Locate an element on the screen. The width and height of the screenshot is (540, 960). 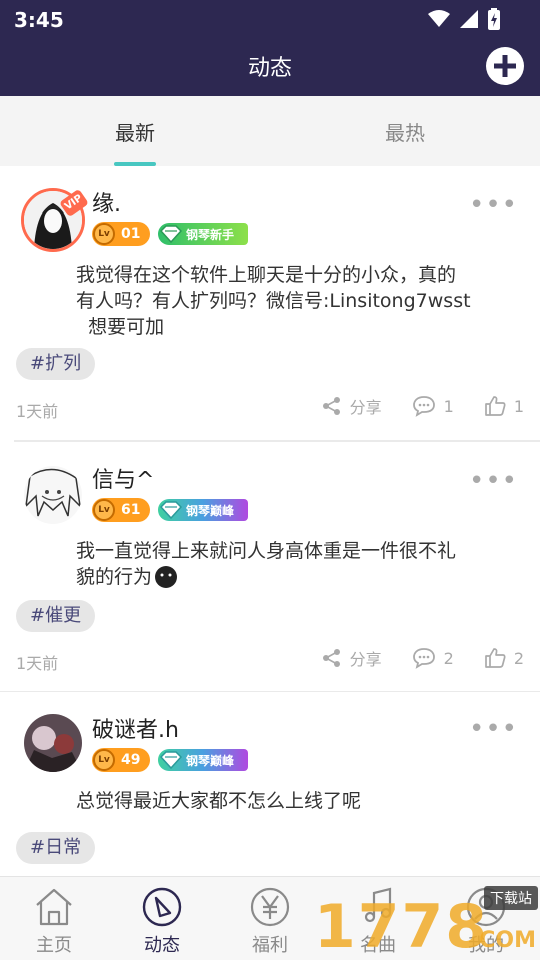
like-count: 1 is located at coordinates (518, 406).